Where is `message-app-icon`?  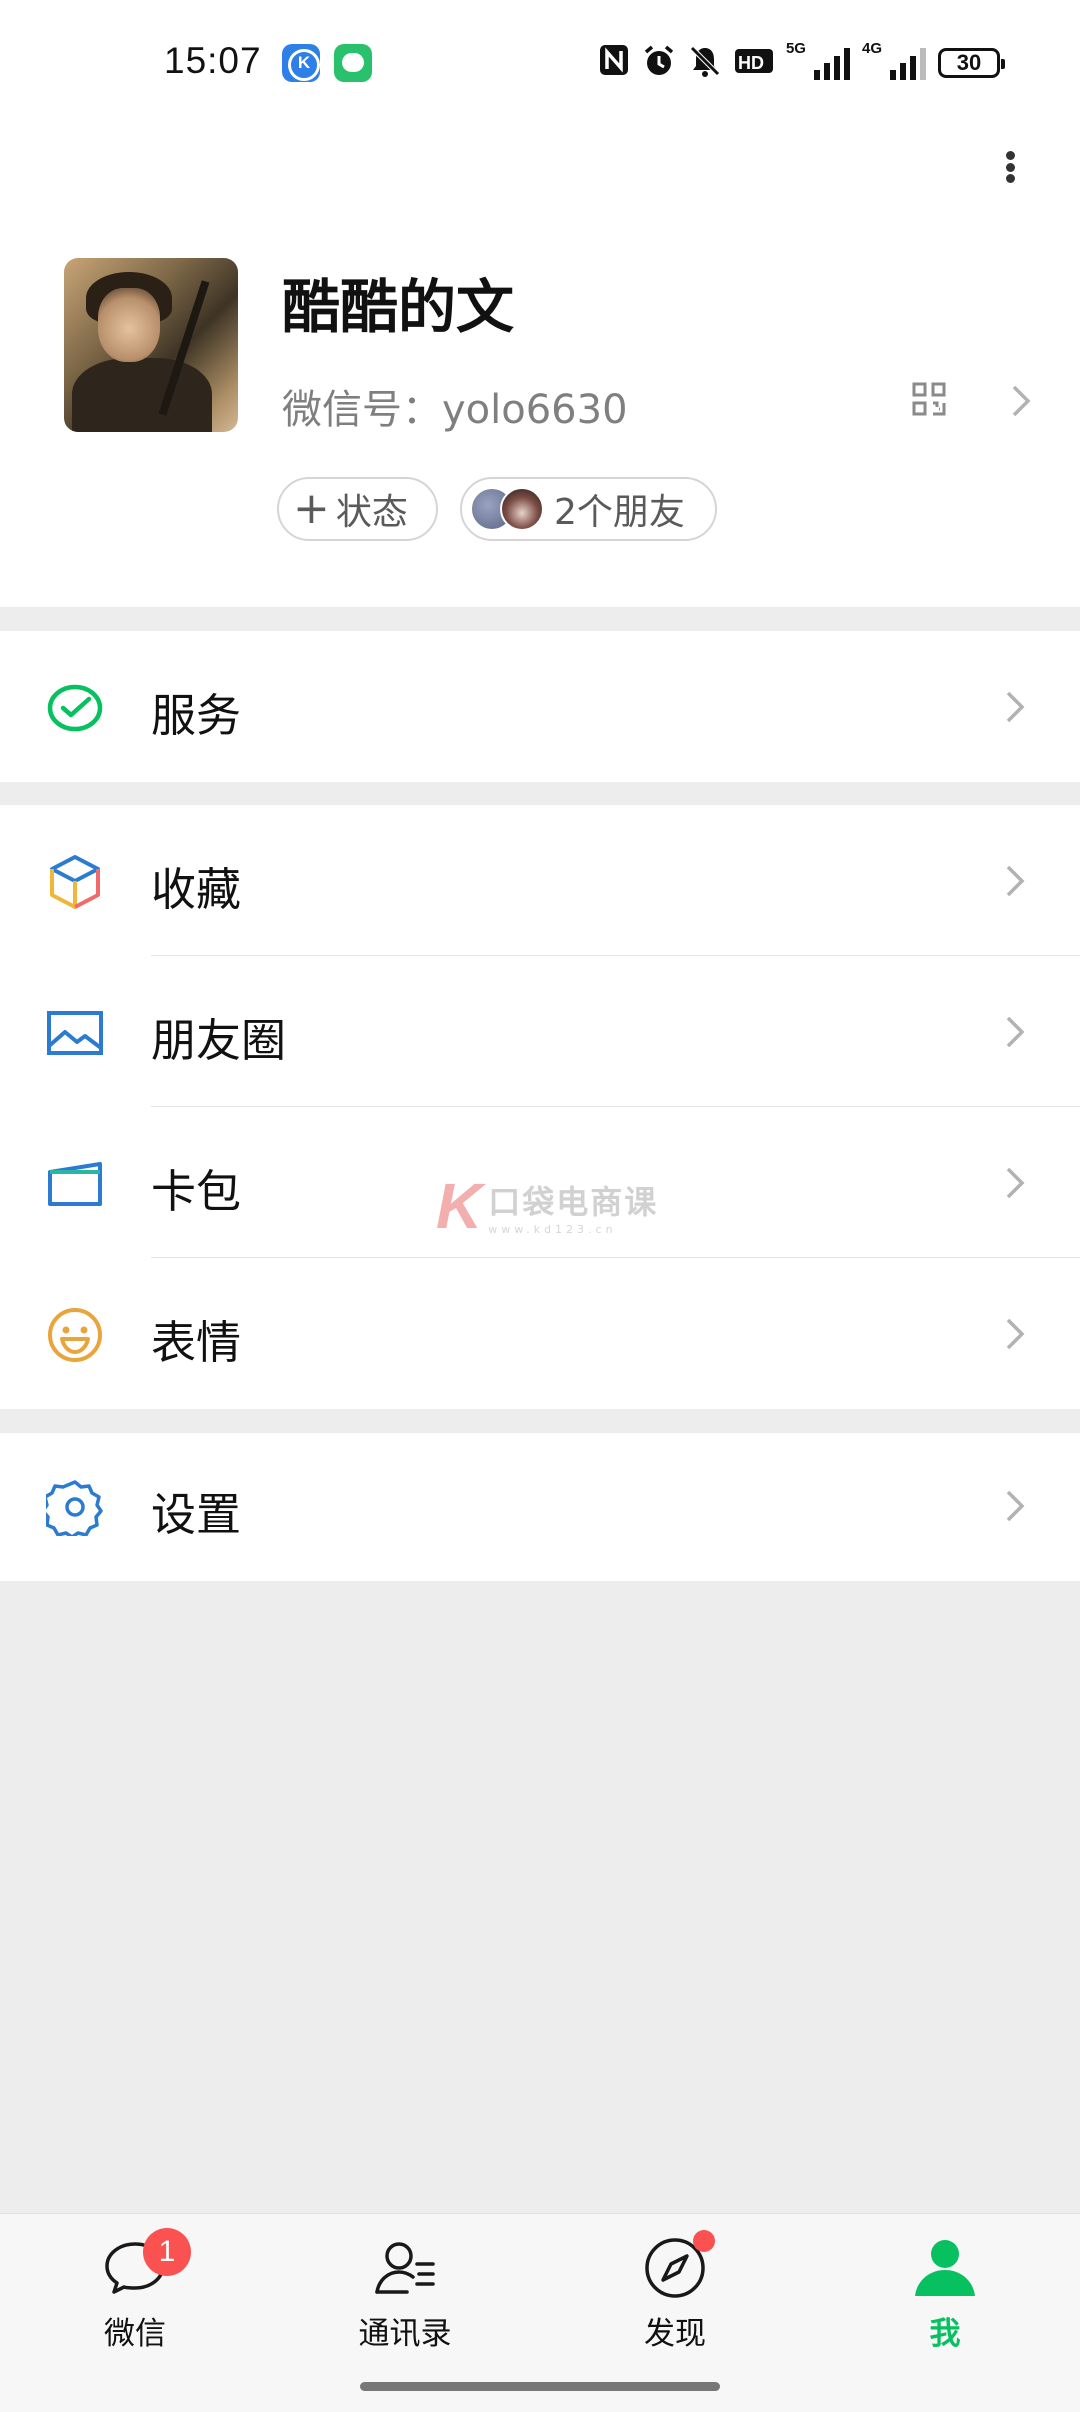 message-app-icon is located at coordinates (353, 63).